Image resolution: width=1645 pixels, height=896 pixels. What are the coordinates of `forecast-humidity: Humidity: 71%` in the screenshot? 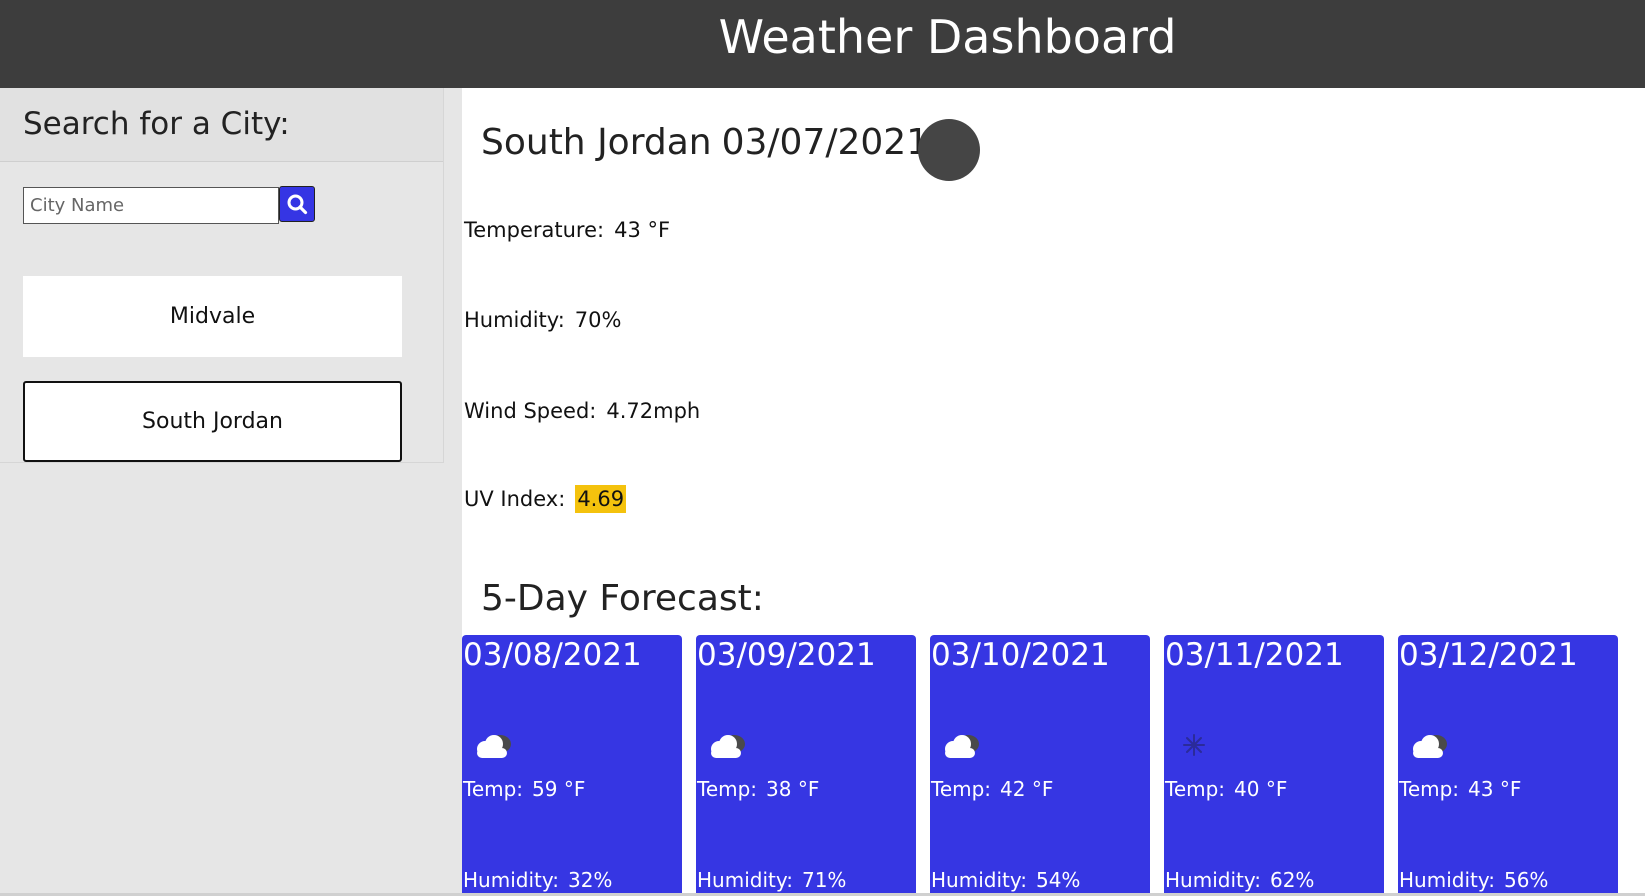 It's located at (771, 880).